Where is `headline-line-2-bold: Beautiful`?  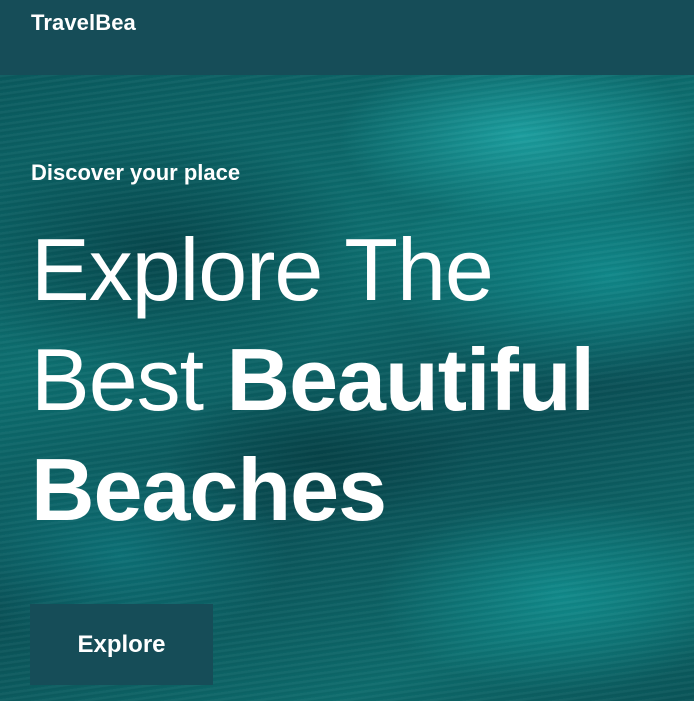
headline-line-2-bold: Beautiful is located at coordinates (410, 379).